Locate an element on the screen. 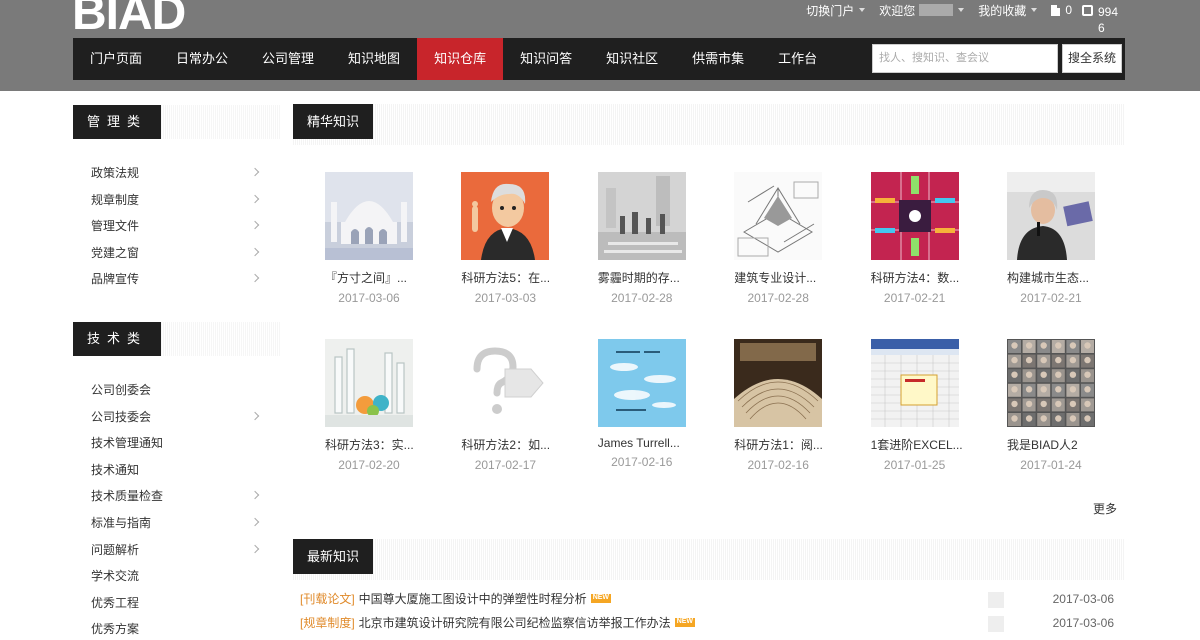 The width and height of the screenshot is (1200, 640). sidebar-item-label: 规章制度 is located at coordinates (115, 199).